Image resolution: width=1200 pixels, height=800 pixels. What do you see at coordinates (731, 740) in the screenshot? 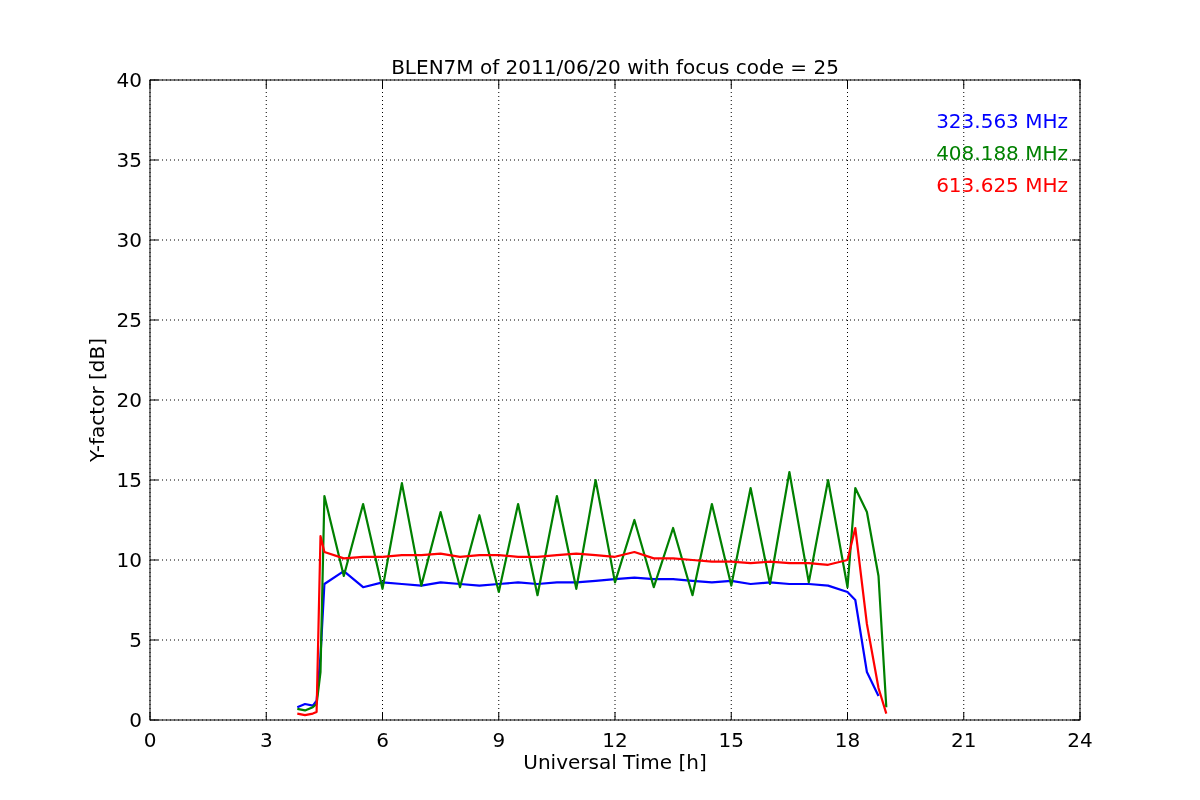
I see `x-tick-label: 15` at bounding box center [731, 740].